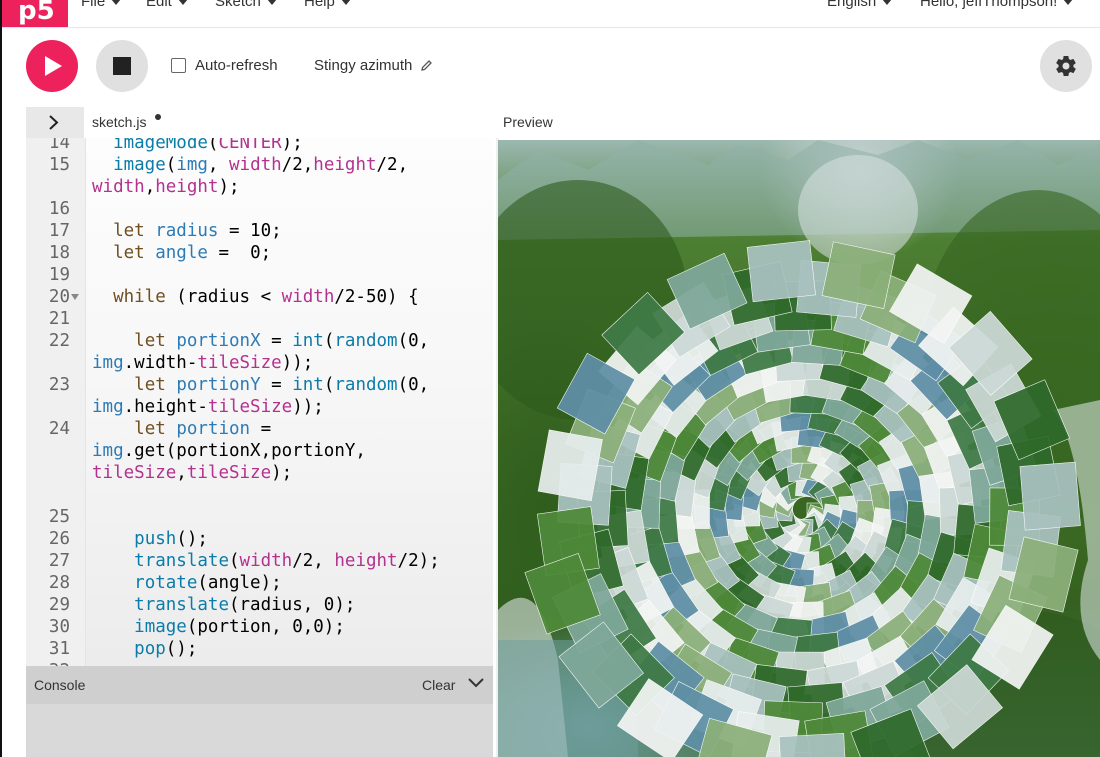 The width and height of the screenshot is (1100, 757). I want to click on toolbar: Auto-refresh Stingy azimuth, so click(551, 66).